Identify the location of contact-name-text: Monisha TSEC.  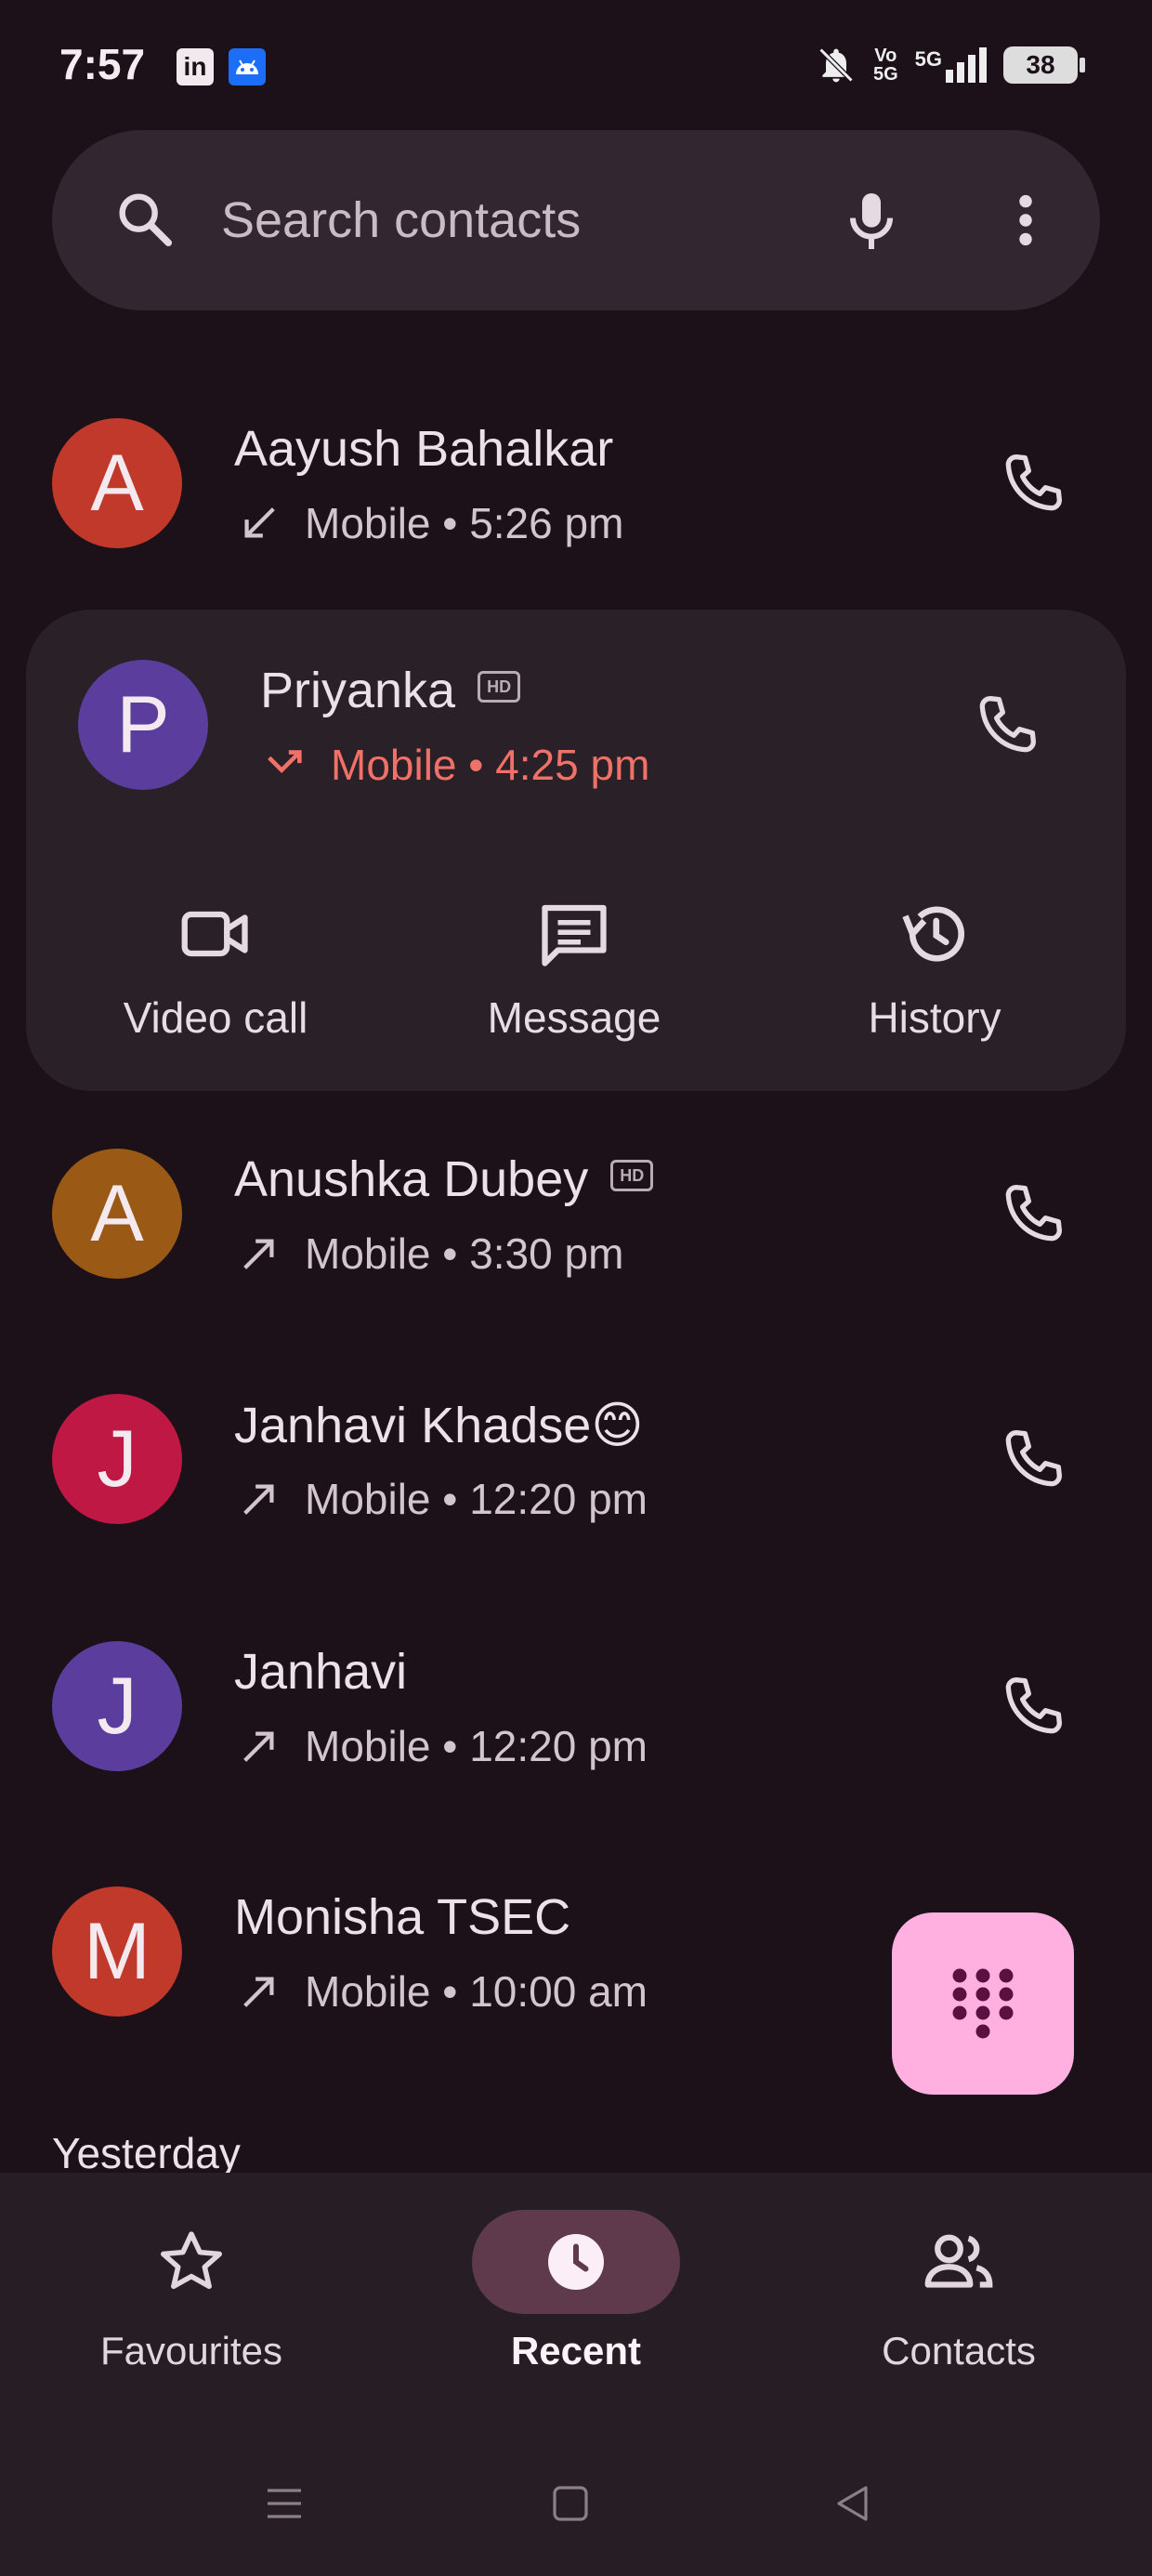
(402, 1917).